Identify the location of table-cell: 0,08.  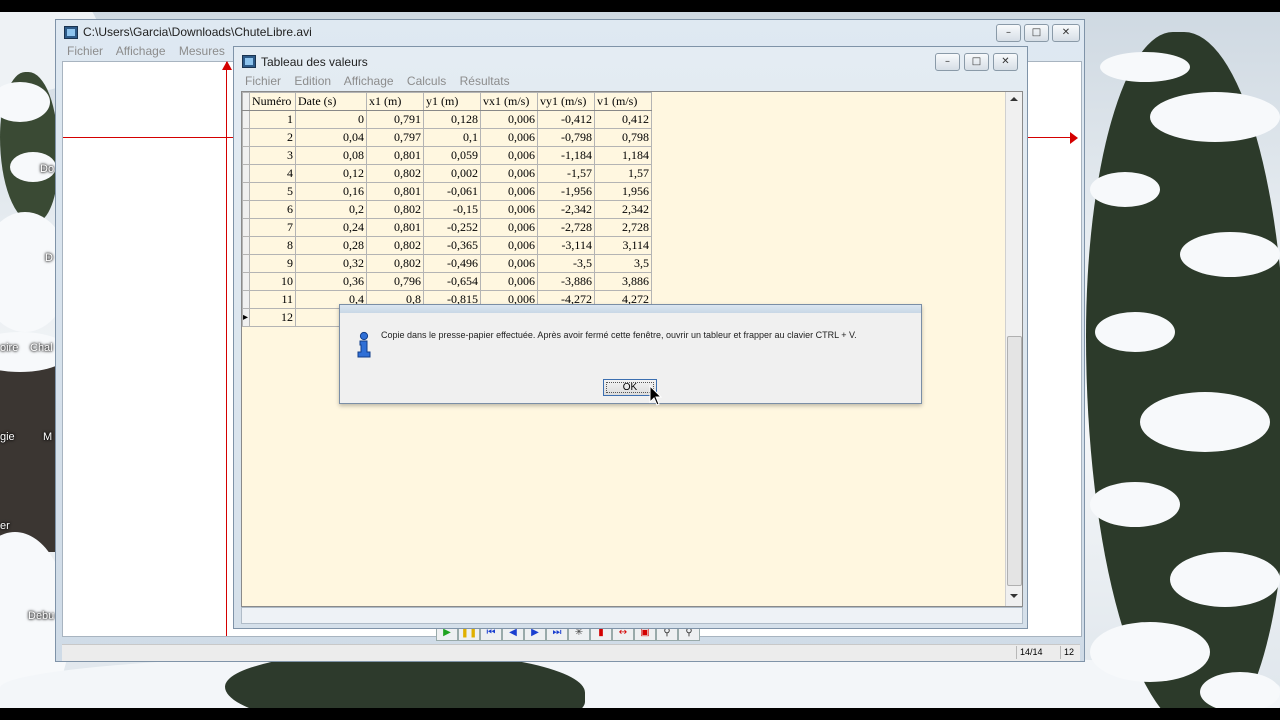
(331, 155).